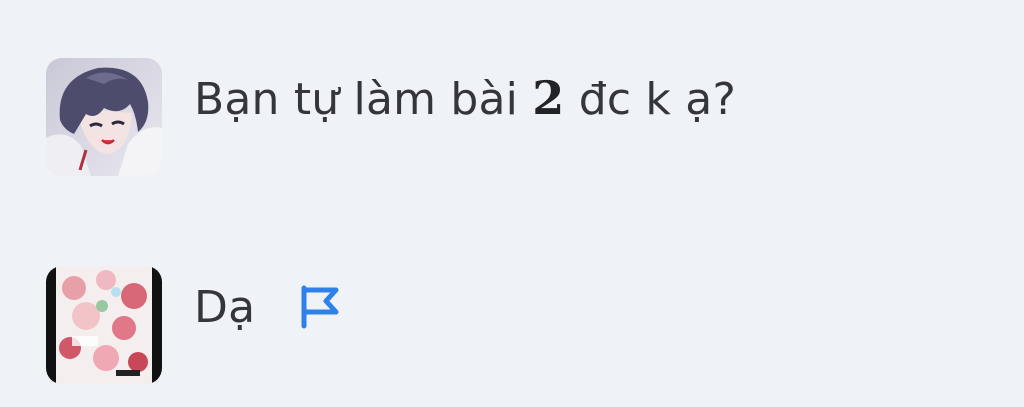  Describe the element at coordinates (320, 307) in the screenshot. I see `flag-icon` at that location.